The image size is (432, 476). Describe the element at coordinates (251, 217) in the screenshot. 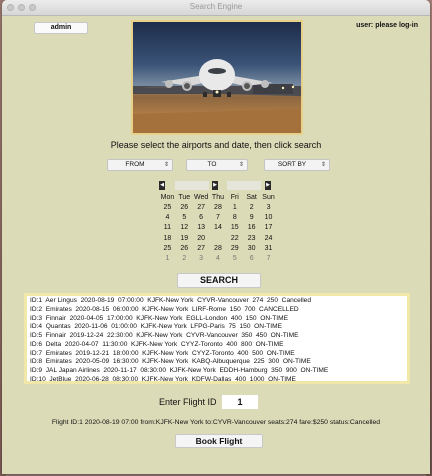

I see `calendar-day: 9` at that location.